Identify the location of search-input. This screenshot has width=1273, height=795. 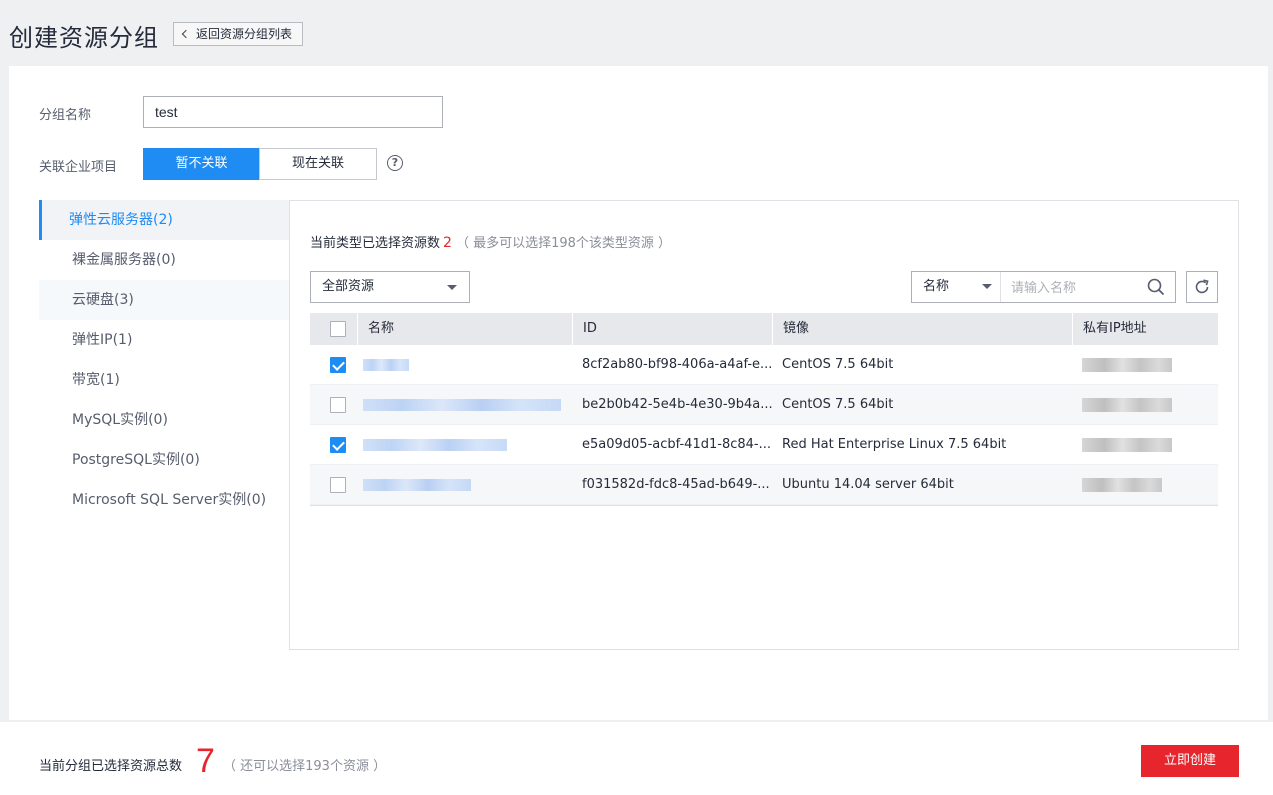
(1072, 287).